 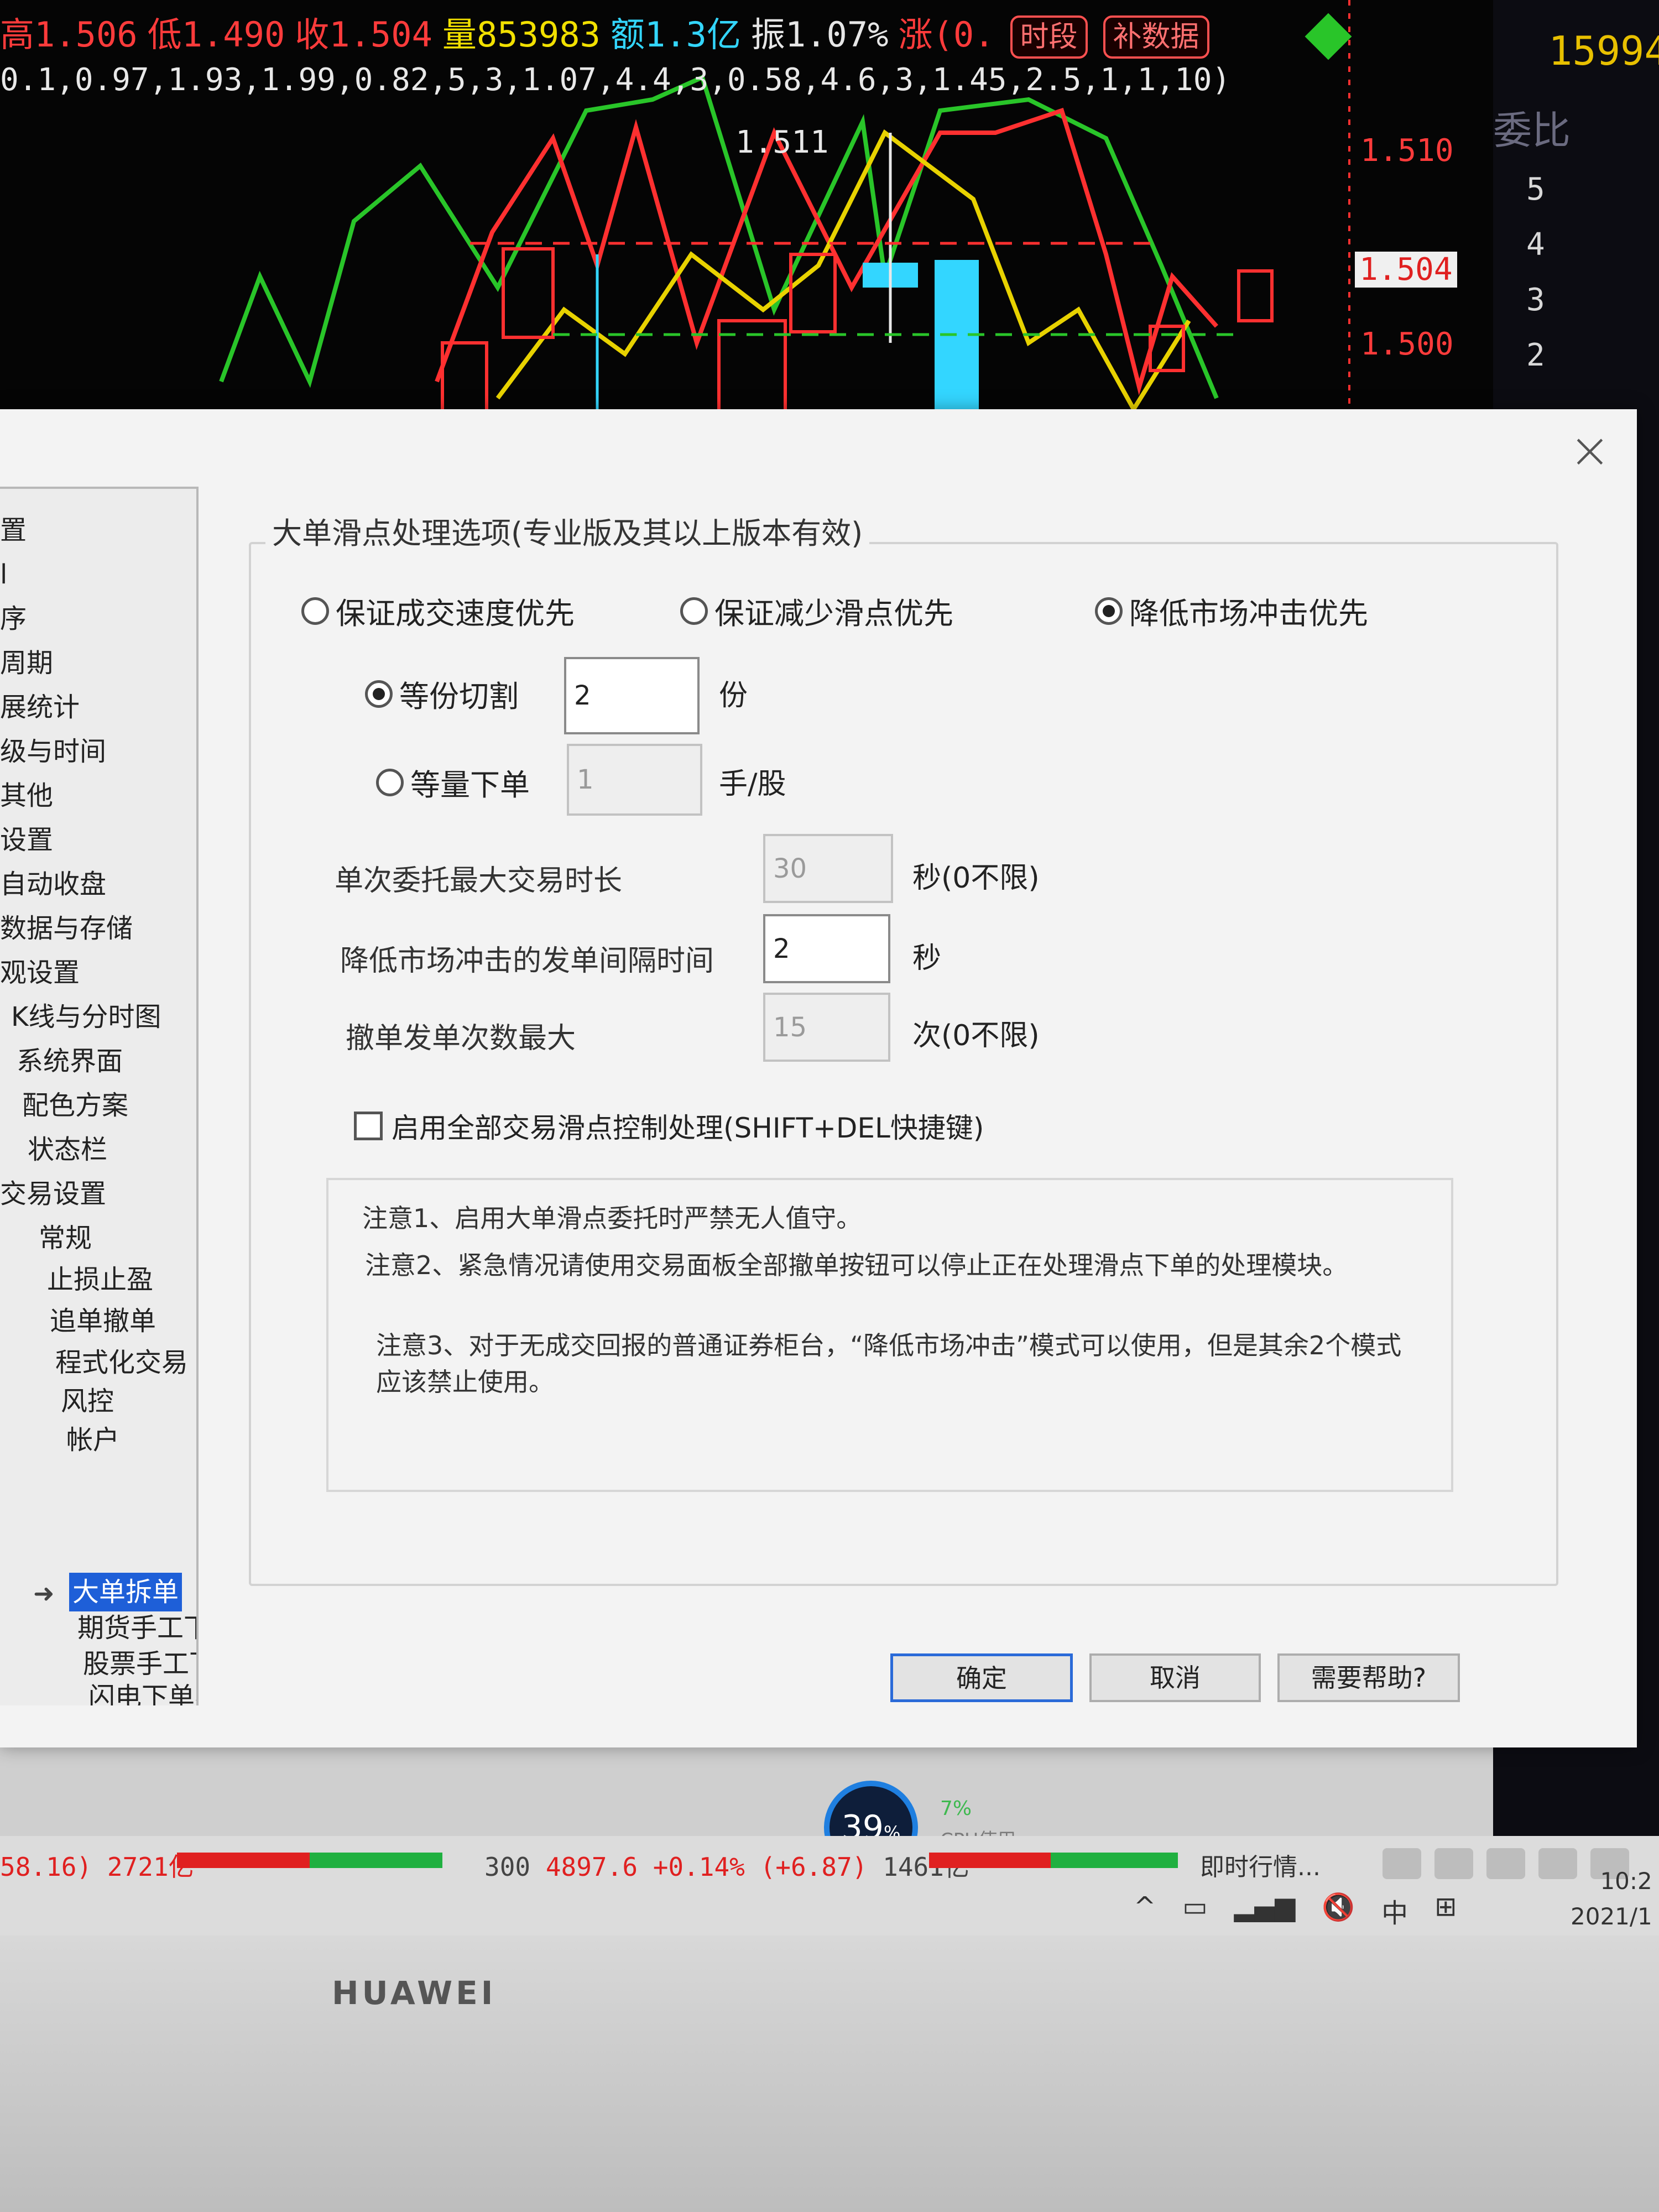 What do you see at coordinates (1369, 1678) in the screenshot?
I see `help-button: 需要帮助?` at bounding box center [1369, 1678].